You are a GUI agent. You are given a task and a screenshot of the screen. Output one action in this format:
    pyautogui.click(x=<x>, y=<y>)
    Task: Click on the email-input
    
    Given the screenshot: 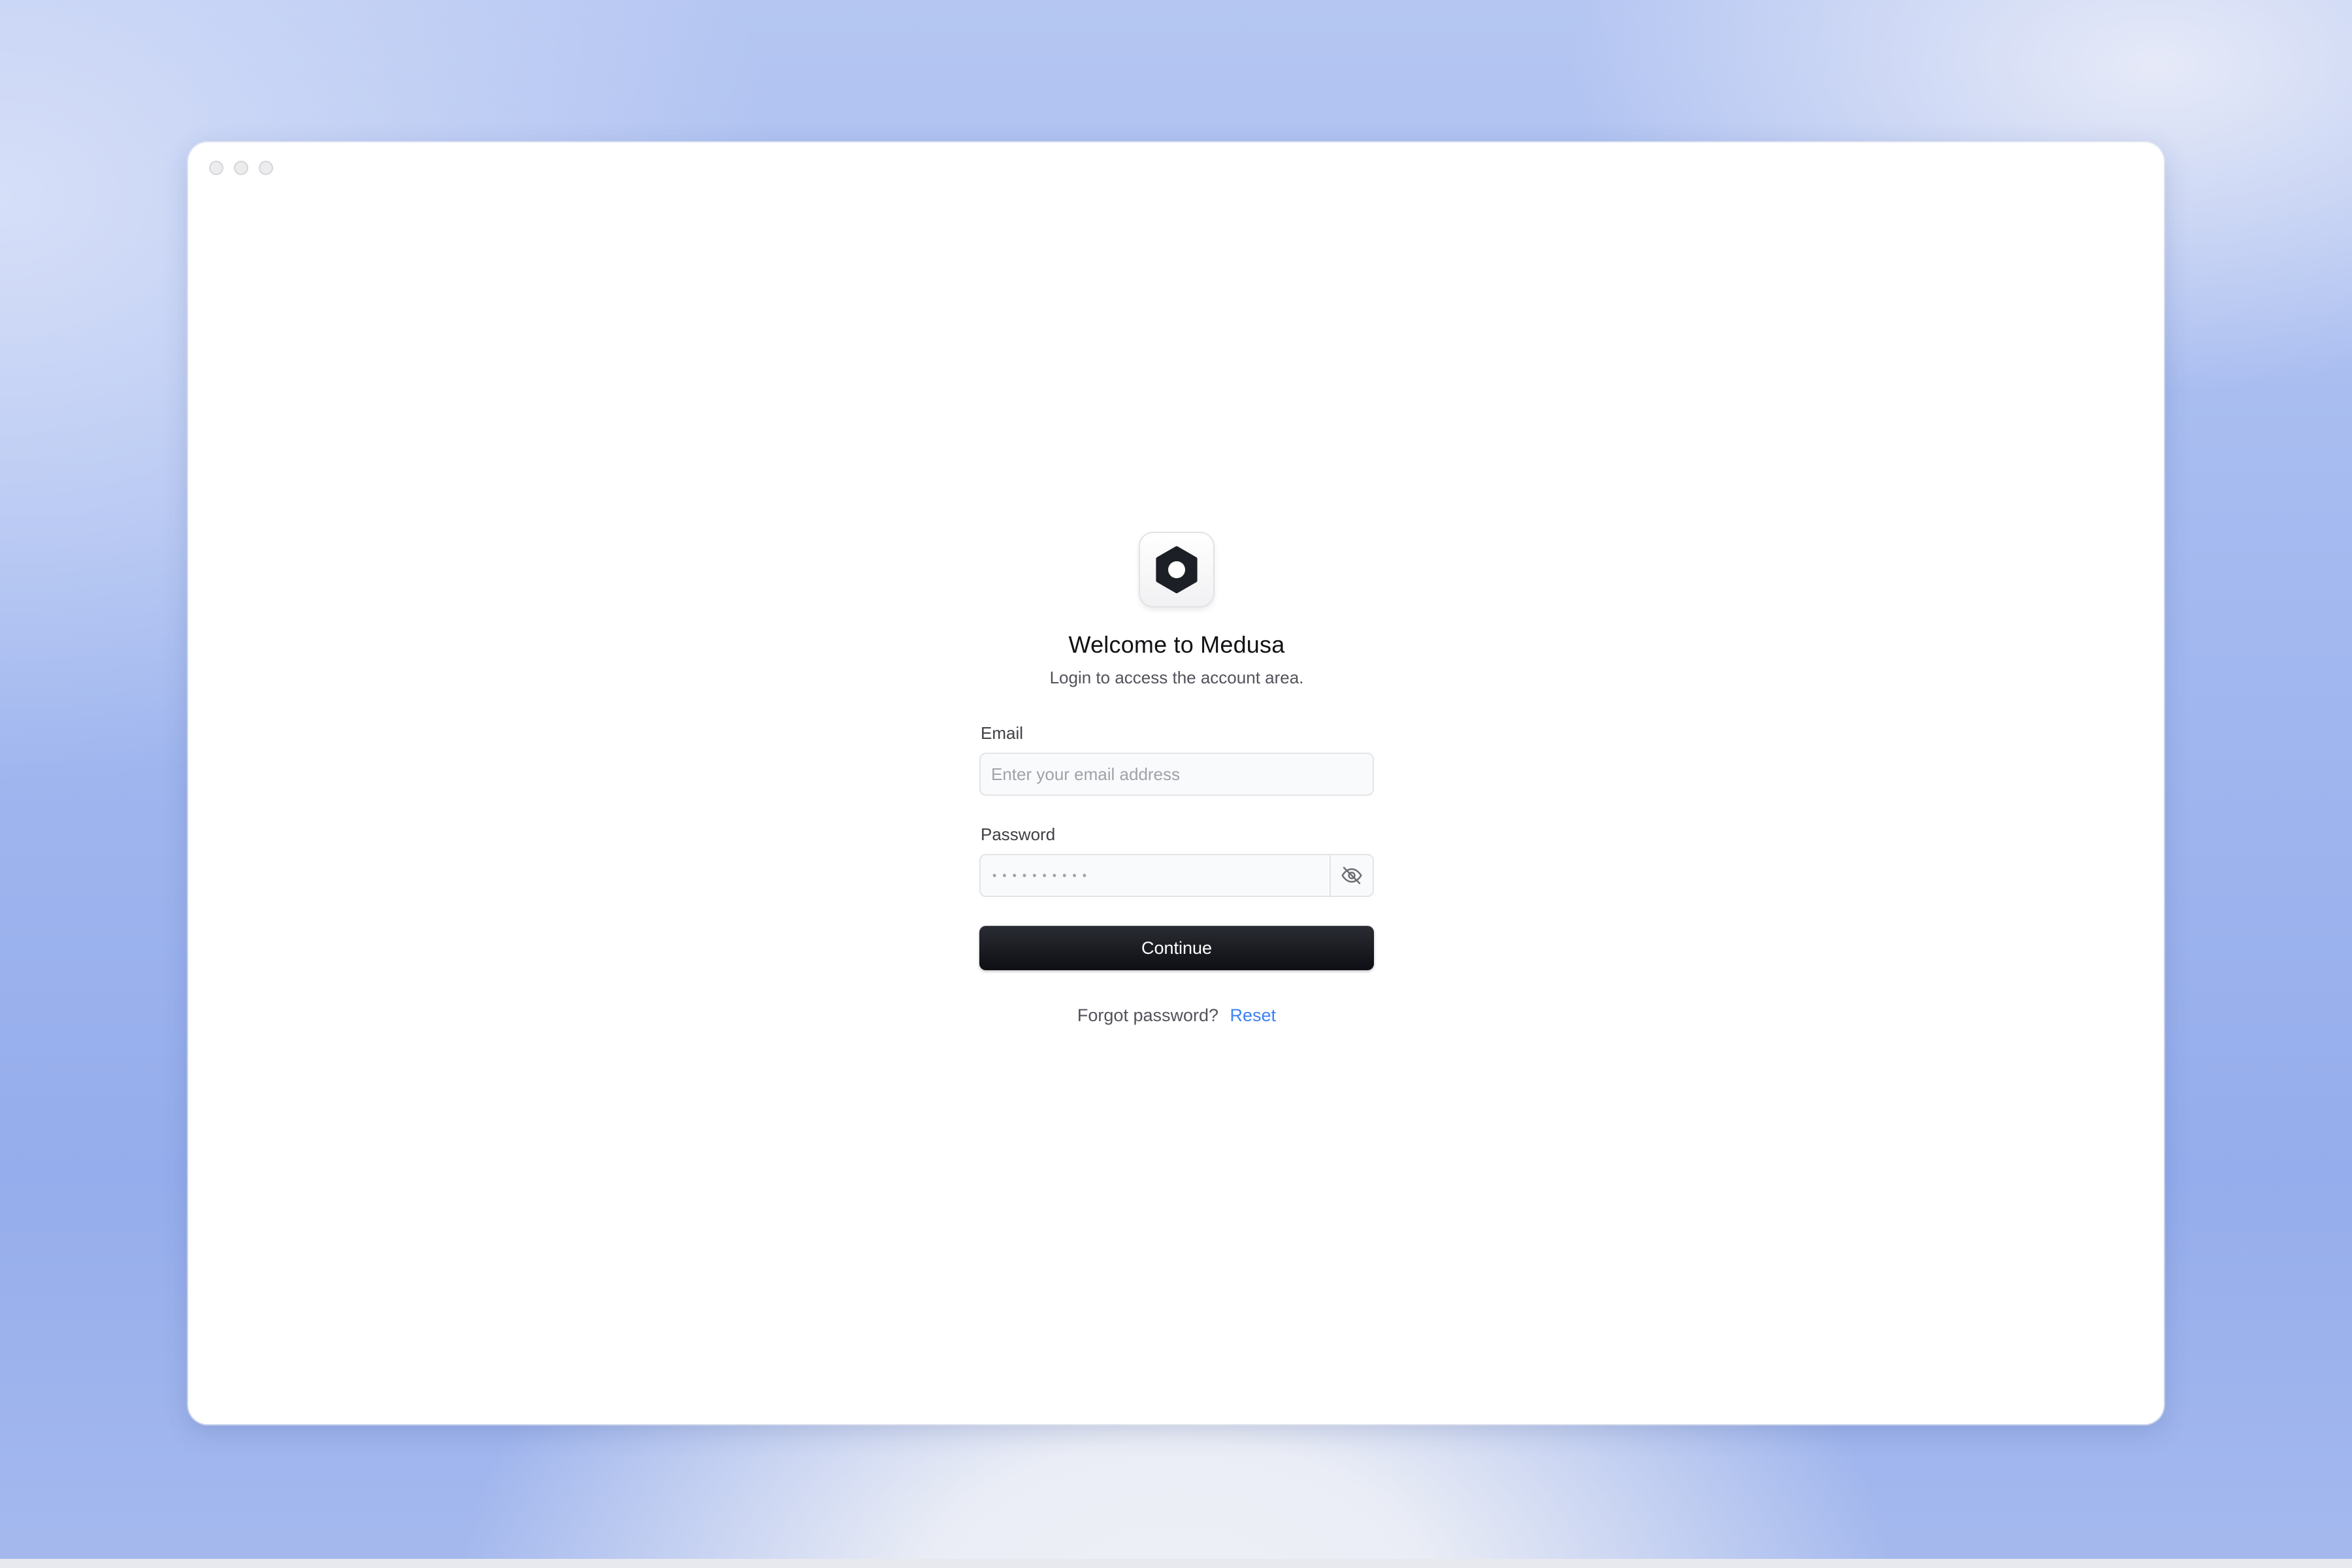 What is the action you would take?
    pyautogui.click(x=1177, y=774)
    